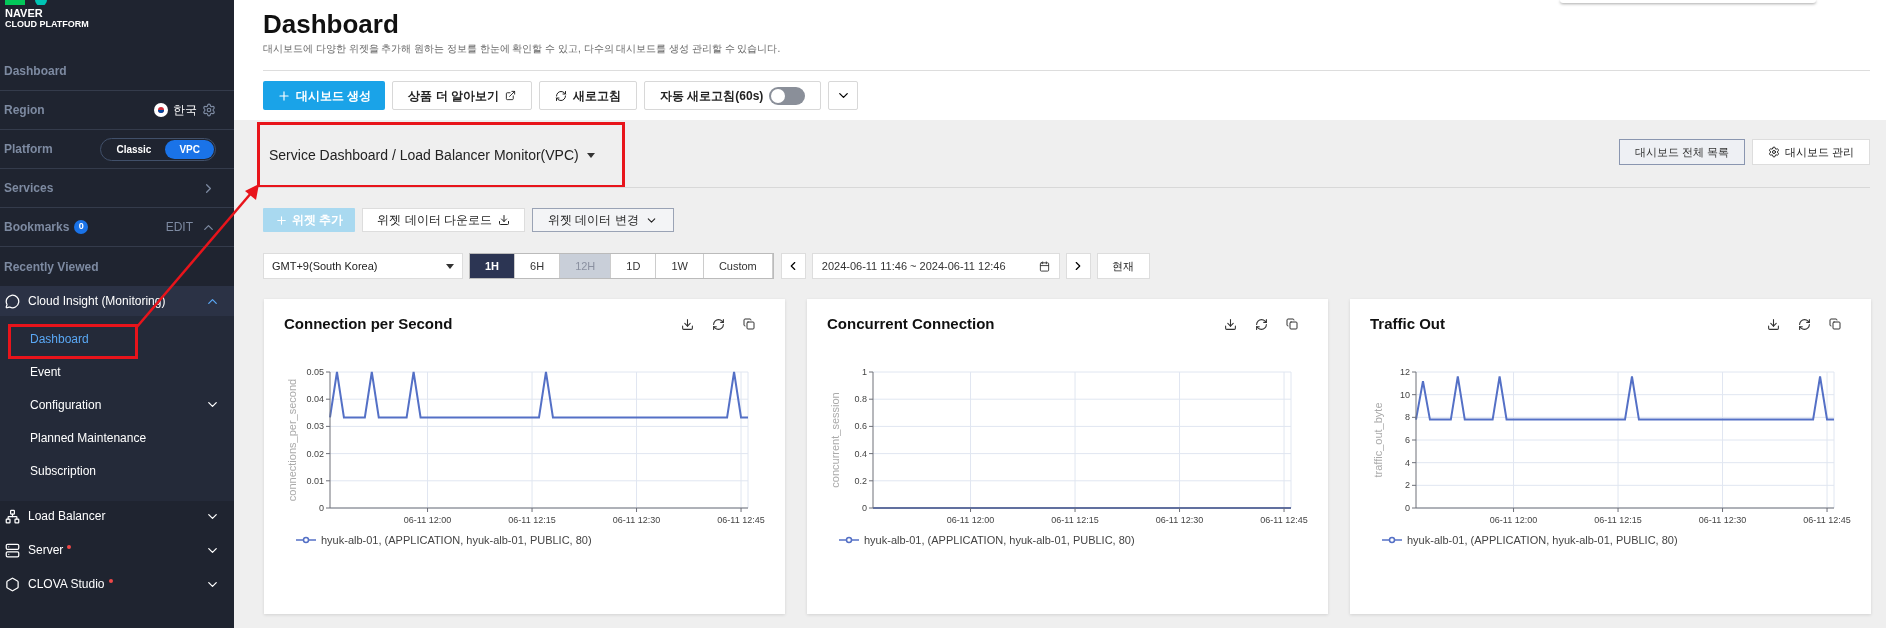 The height and width of the screenshot is (628, 1886). I want to click on edit-link: EDIT, so click(179, 227).